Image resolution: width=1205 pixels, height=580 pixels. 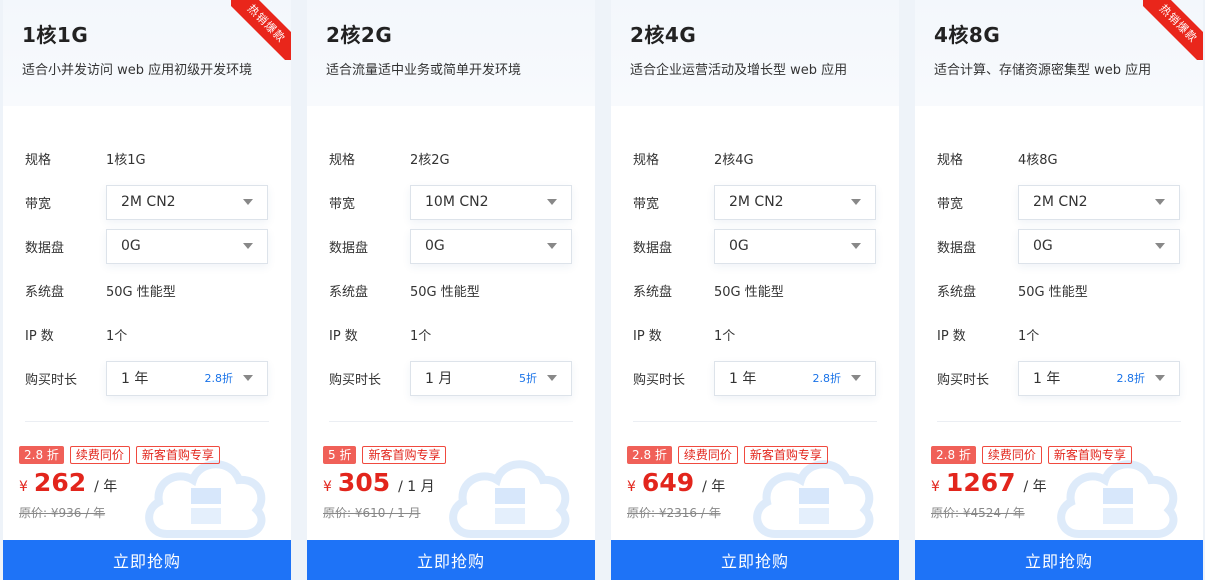 What do you see at coordinates (528, 378) in the screenshot?
I see `duration-discount: 5折` at bounding box center [528, 378].